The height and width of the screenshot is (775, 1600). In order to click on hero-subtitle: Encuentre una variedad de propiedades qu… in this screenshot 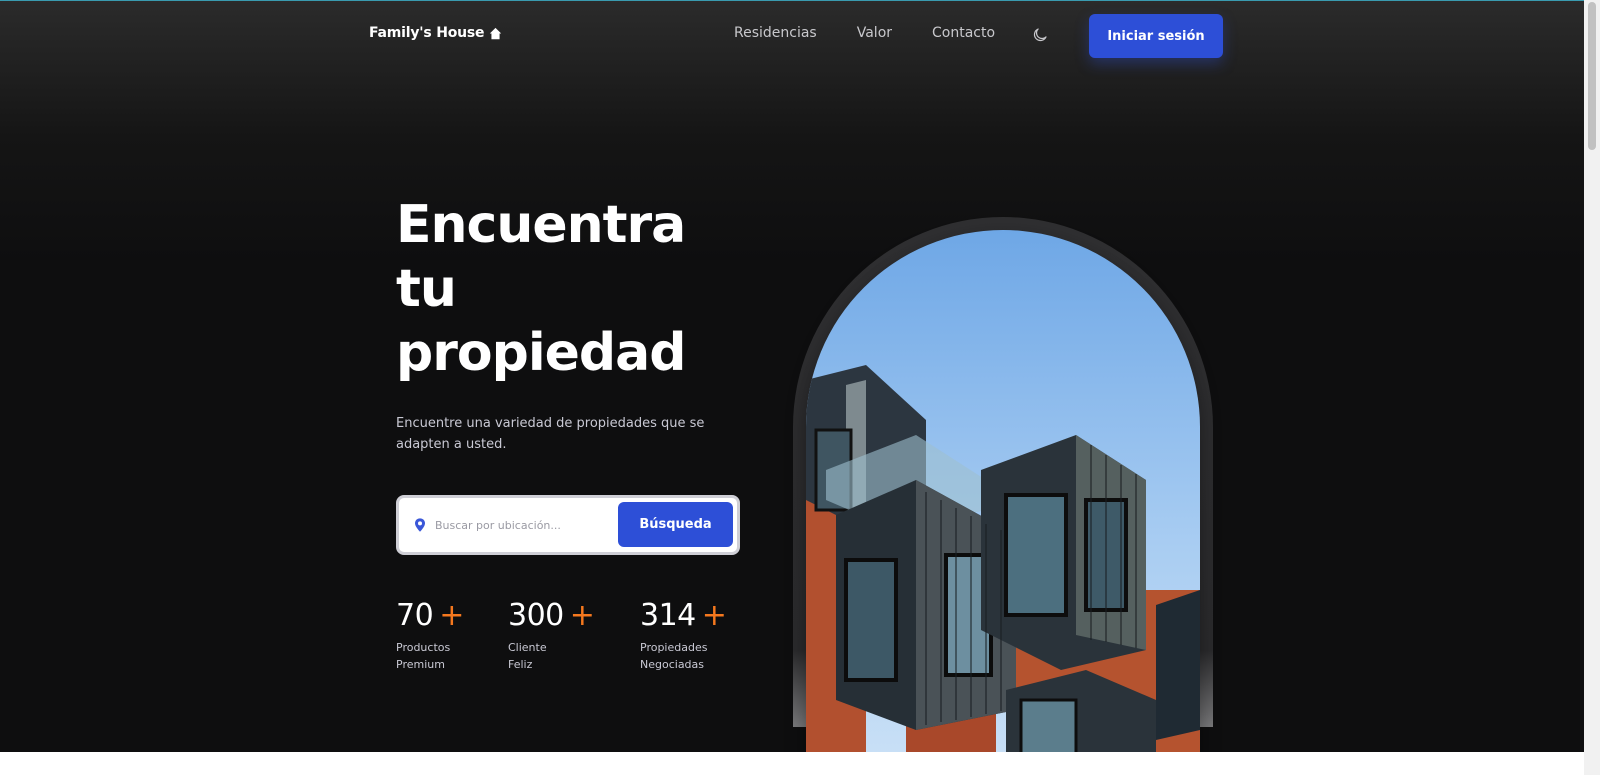, I will do `click(550, 434)`.